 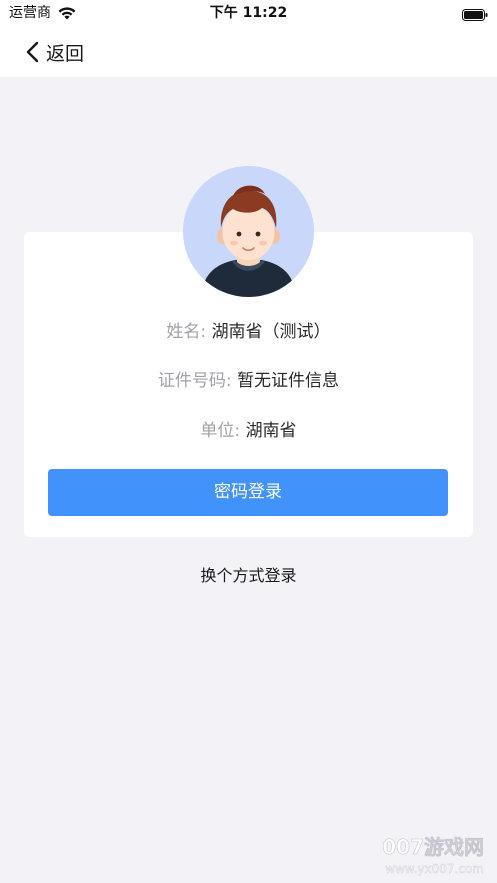 I want to click on unit-label: 单位:, so click(x=220, y=431).